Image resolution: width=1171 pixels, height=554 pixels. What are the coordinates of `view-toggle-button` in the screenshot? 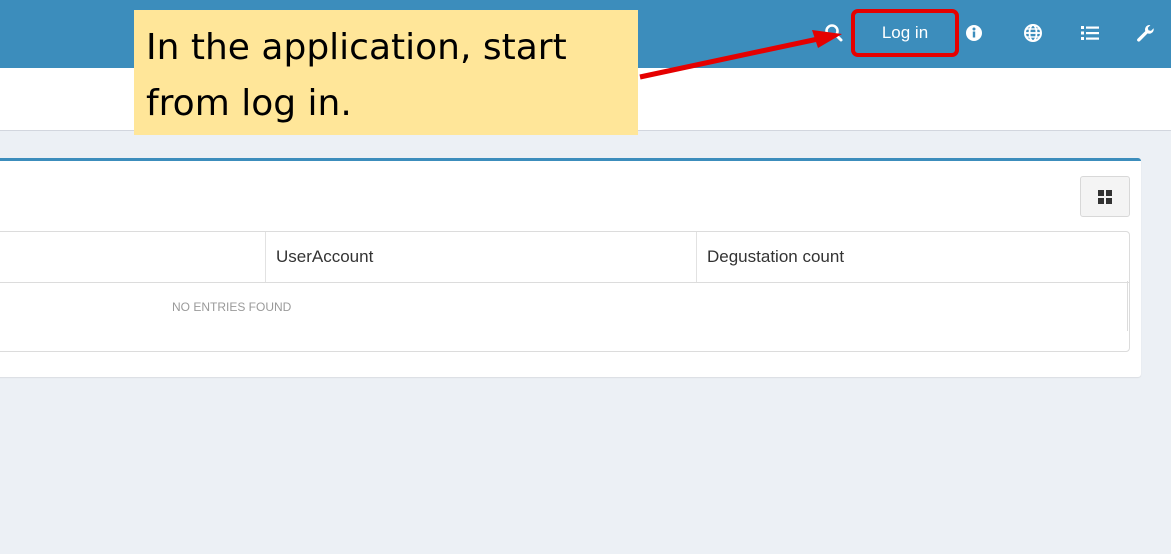 It's located at (1105, 196).